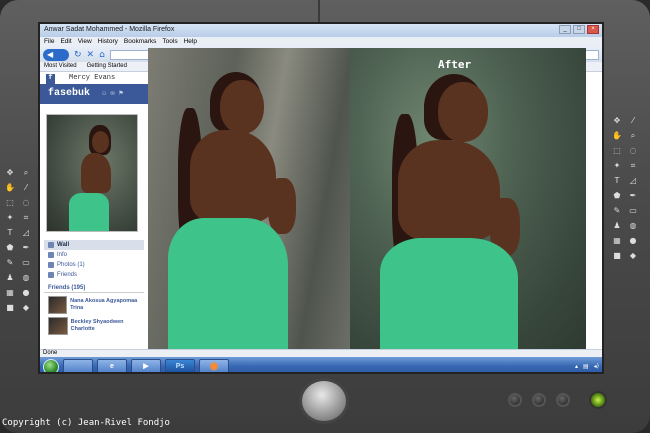  Describe the element at coordinates (140, 42) in the screenshot. I see `menu-bookmarks: Bookmarks` at that location.